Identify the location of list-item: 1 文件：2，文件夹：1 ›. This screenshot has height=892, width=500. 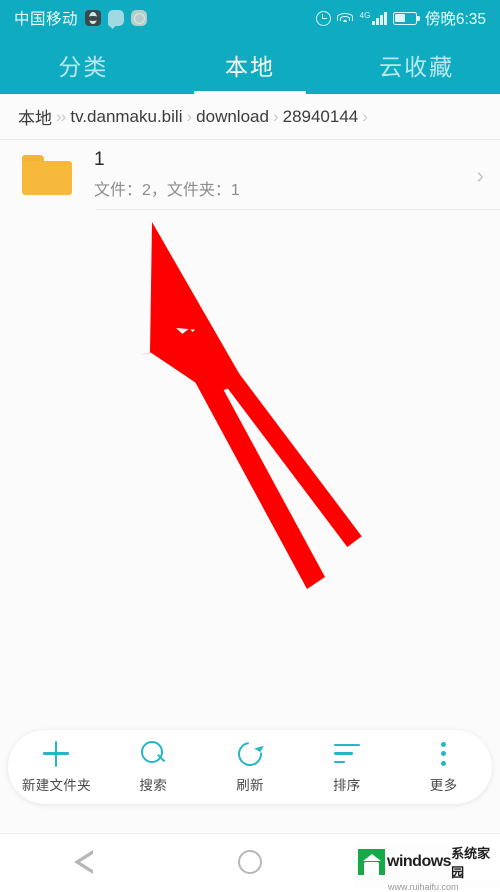
(250, 175).